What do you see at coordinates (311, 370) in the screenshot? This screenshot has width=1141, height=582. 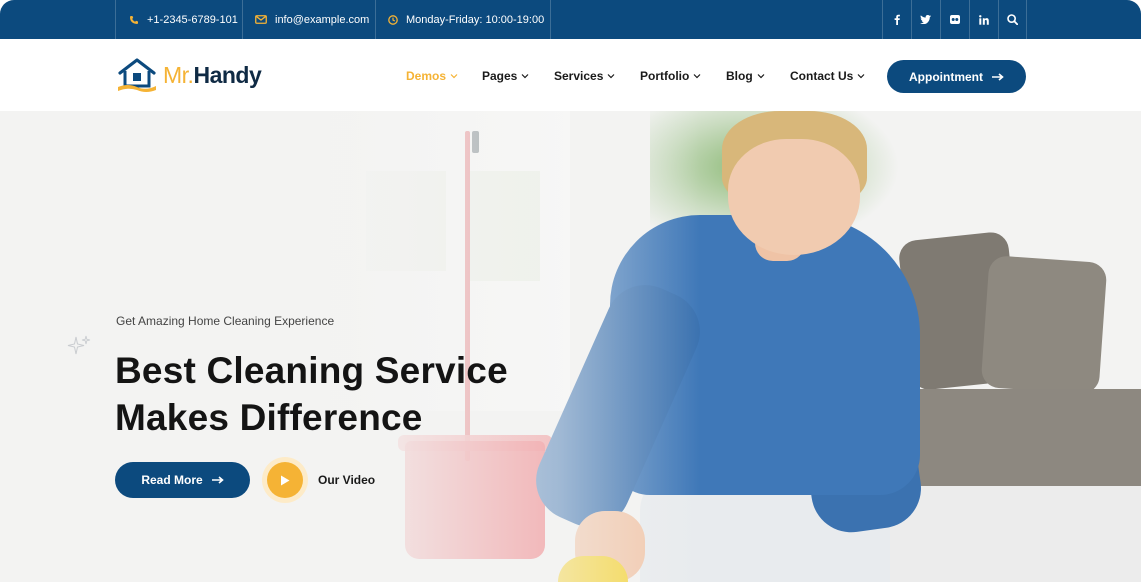 I see `hero-title-line-1: Best Cleaning Service` at bounding box center [311, 370].